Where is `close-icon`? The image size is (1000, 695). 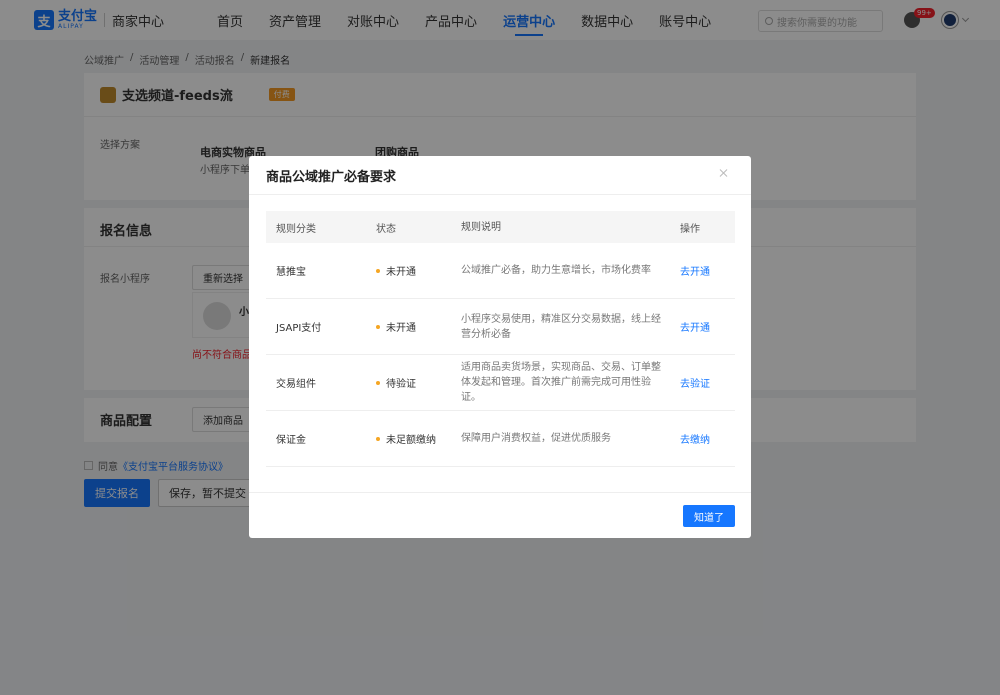
close-icon is located at coordinates (724, 173).